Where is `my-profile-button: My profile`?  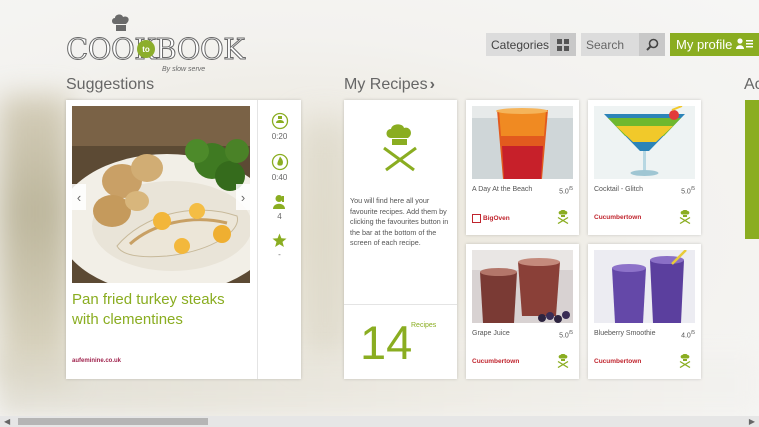
my-profile-button: My profile is located at coordinates (714, 44).